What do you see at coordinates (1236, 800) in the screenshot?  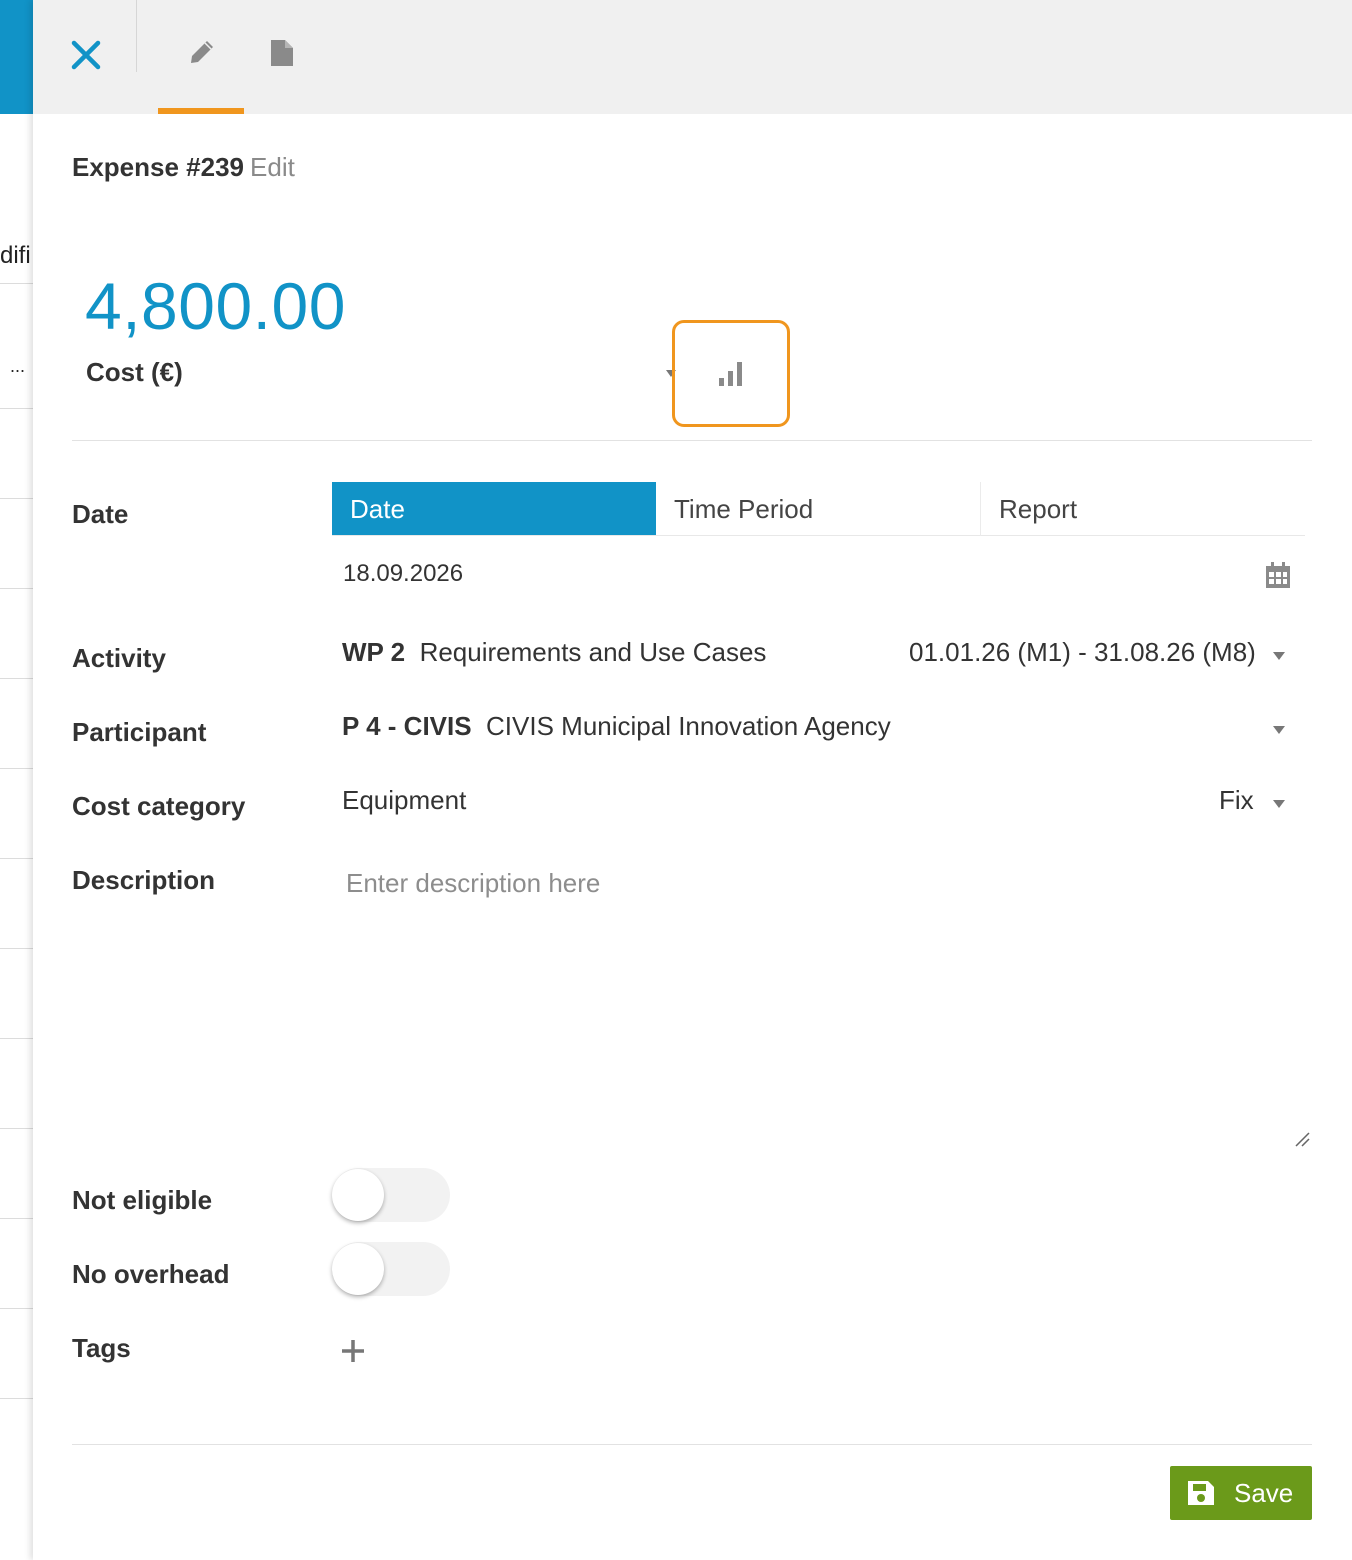 I see `cost-category-type: Fix` at bounding box center [1236, 800].